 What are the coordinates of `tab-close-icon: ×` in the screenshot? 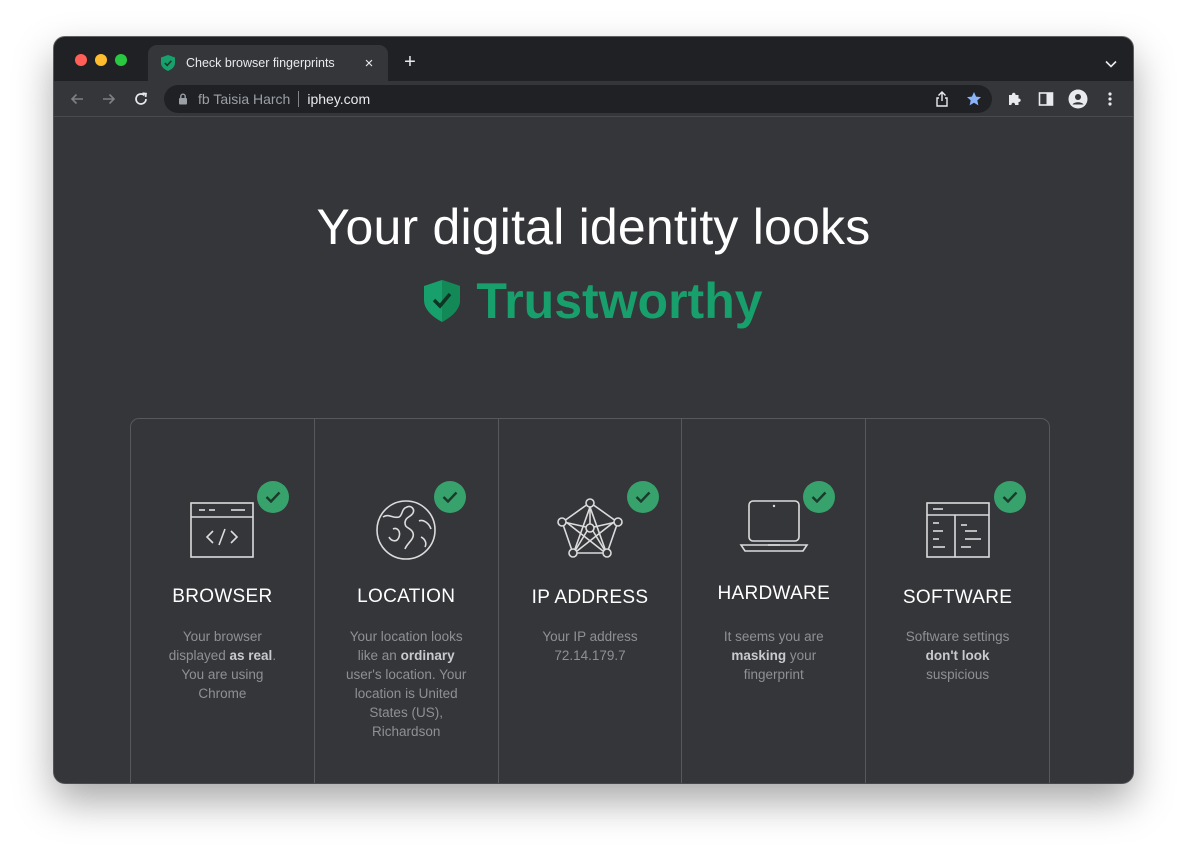 It's located at (369, 63).